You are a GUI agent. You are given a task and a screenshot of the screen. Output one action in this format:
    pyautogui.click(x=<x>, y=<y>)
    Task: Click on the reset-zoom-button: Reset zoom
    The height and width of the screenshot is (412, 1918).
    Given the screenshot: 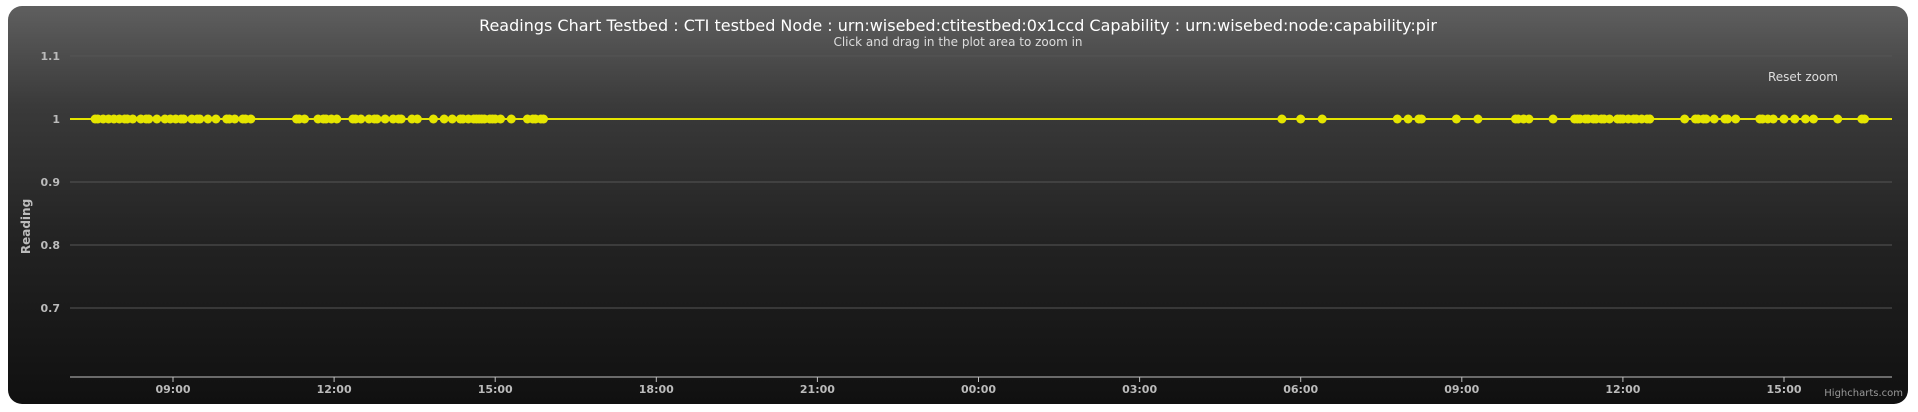 What is the action you would take?
    pyautogui.click(x=1803, y=77)
    